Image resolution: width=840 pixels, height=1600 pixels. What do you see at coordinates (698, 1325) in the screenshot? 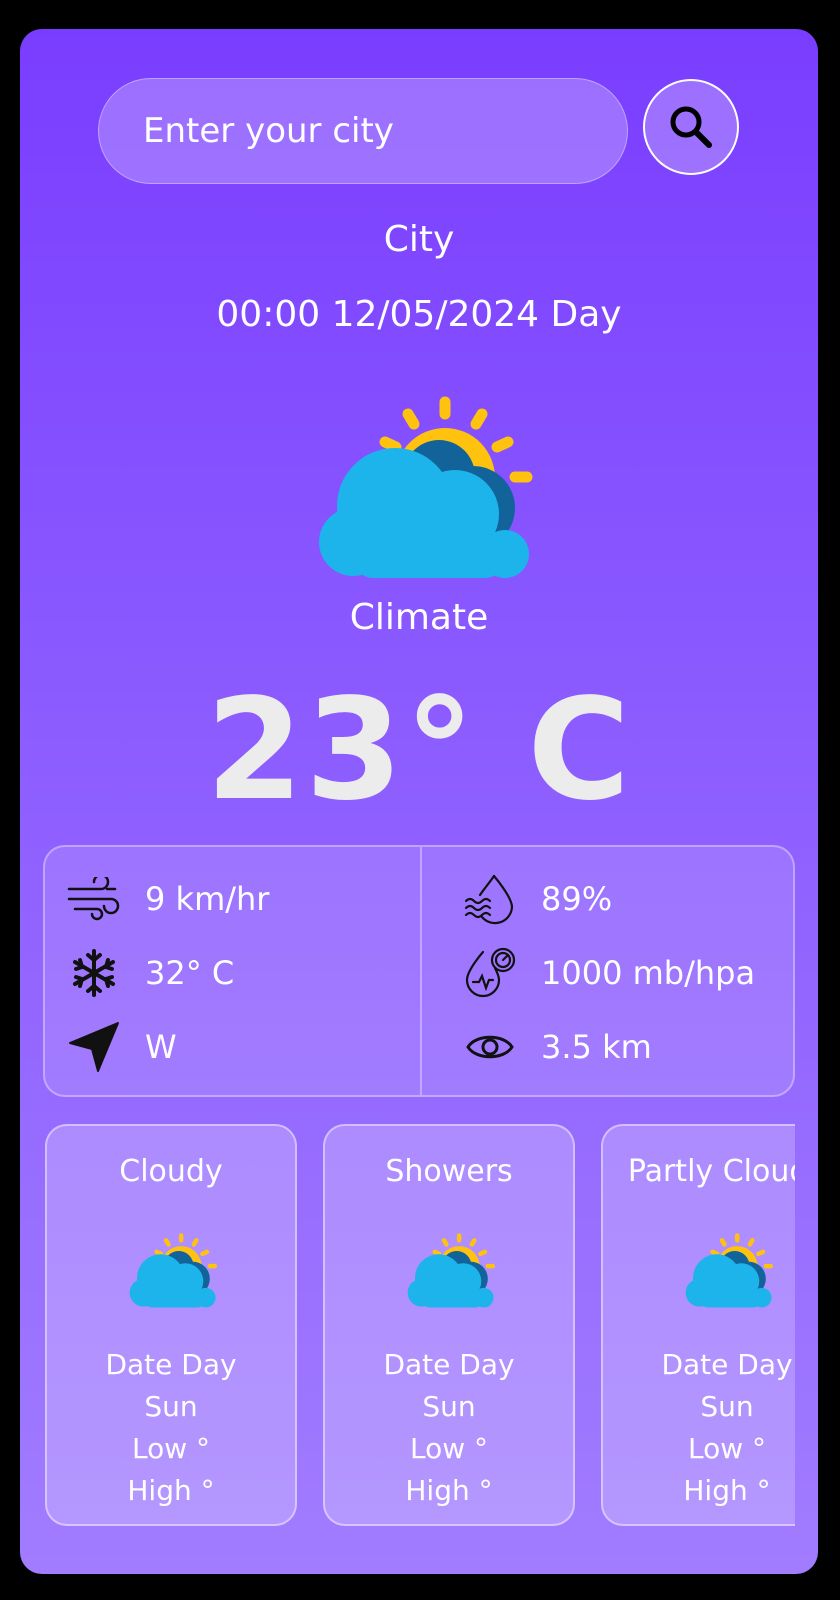
I see `forecast-card: Partly Cloudy Date Day Sun Low ° High °` at bounding box center [698, 1325].